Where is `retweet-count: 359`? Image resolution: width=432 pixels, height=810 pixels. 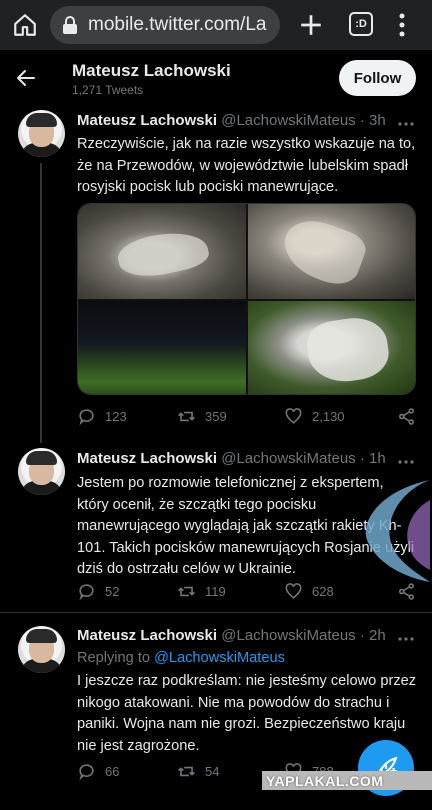
retweet-count: 359 is located at coordinates (216, 416).